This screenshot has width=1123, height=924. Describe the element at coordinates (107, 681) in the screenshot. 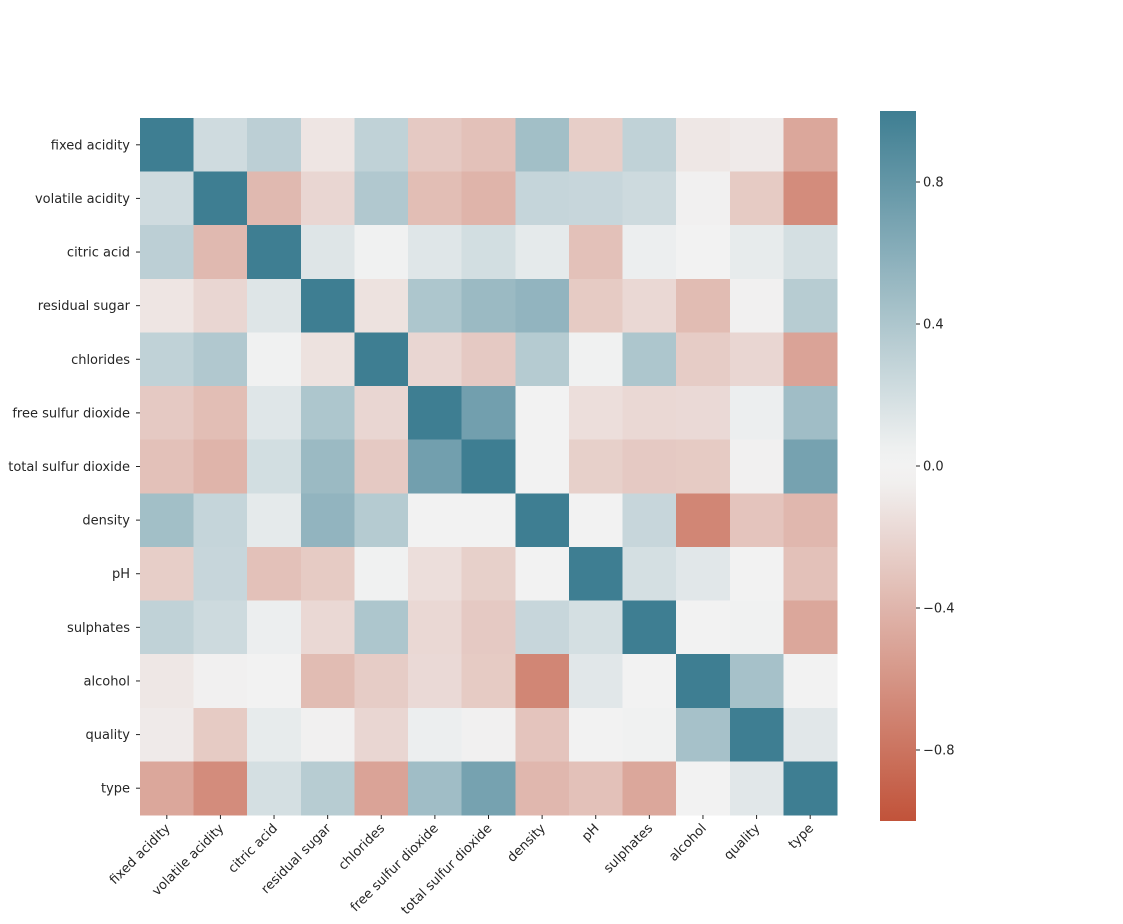

I see `y-tick-label: alcohol` at that location.